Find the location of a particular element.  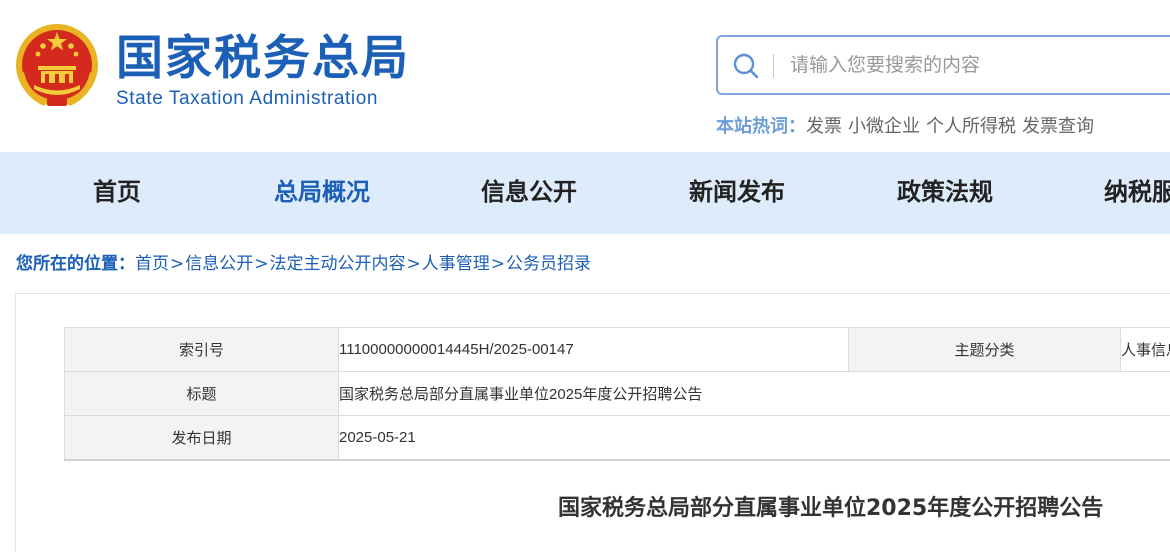

nav-item-tax-service: 纳税服务 is located at coordinates (1137, 193).